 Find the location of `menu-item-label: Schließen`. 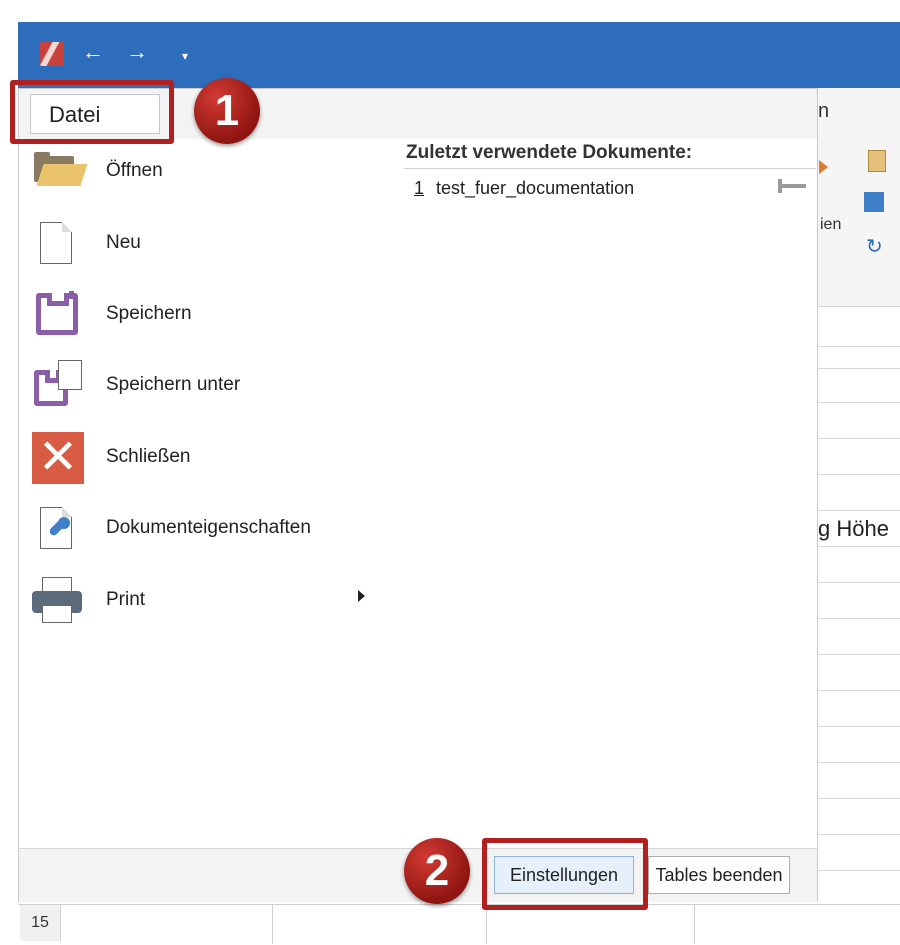

menu-item-label: Schließen is located at coordinates (148, 456).